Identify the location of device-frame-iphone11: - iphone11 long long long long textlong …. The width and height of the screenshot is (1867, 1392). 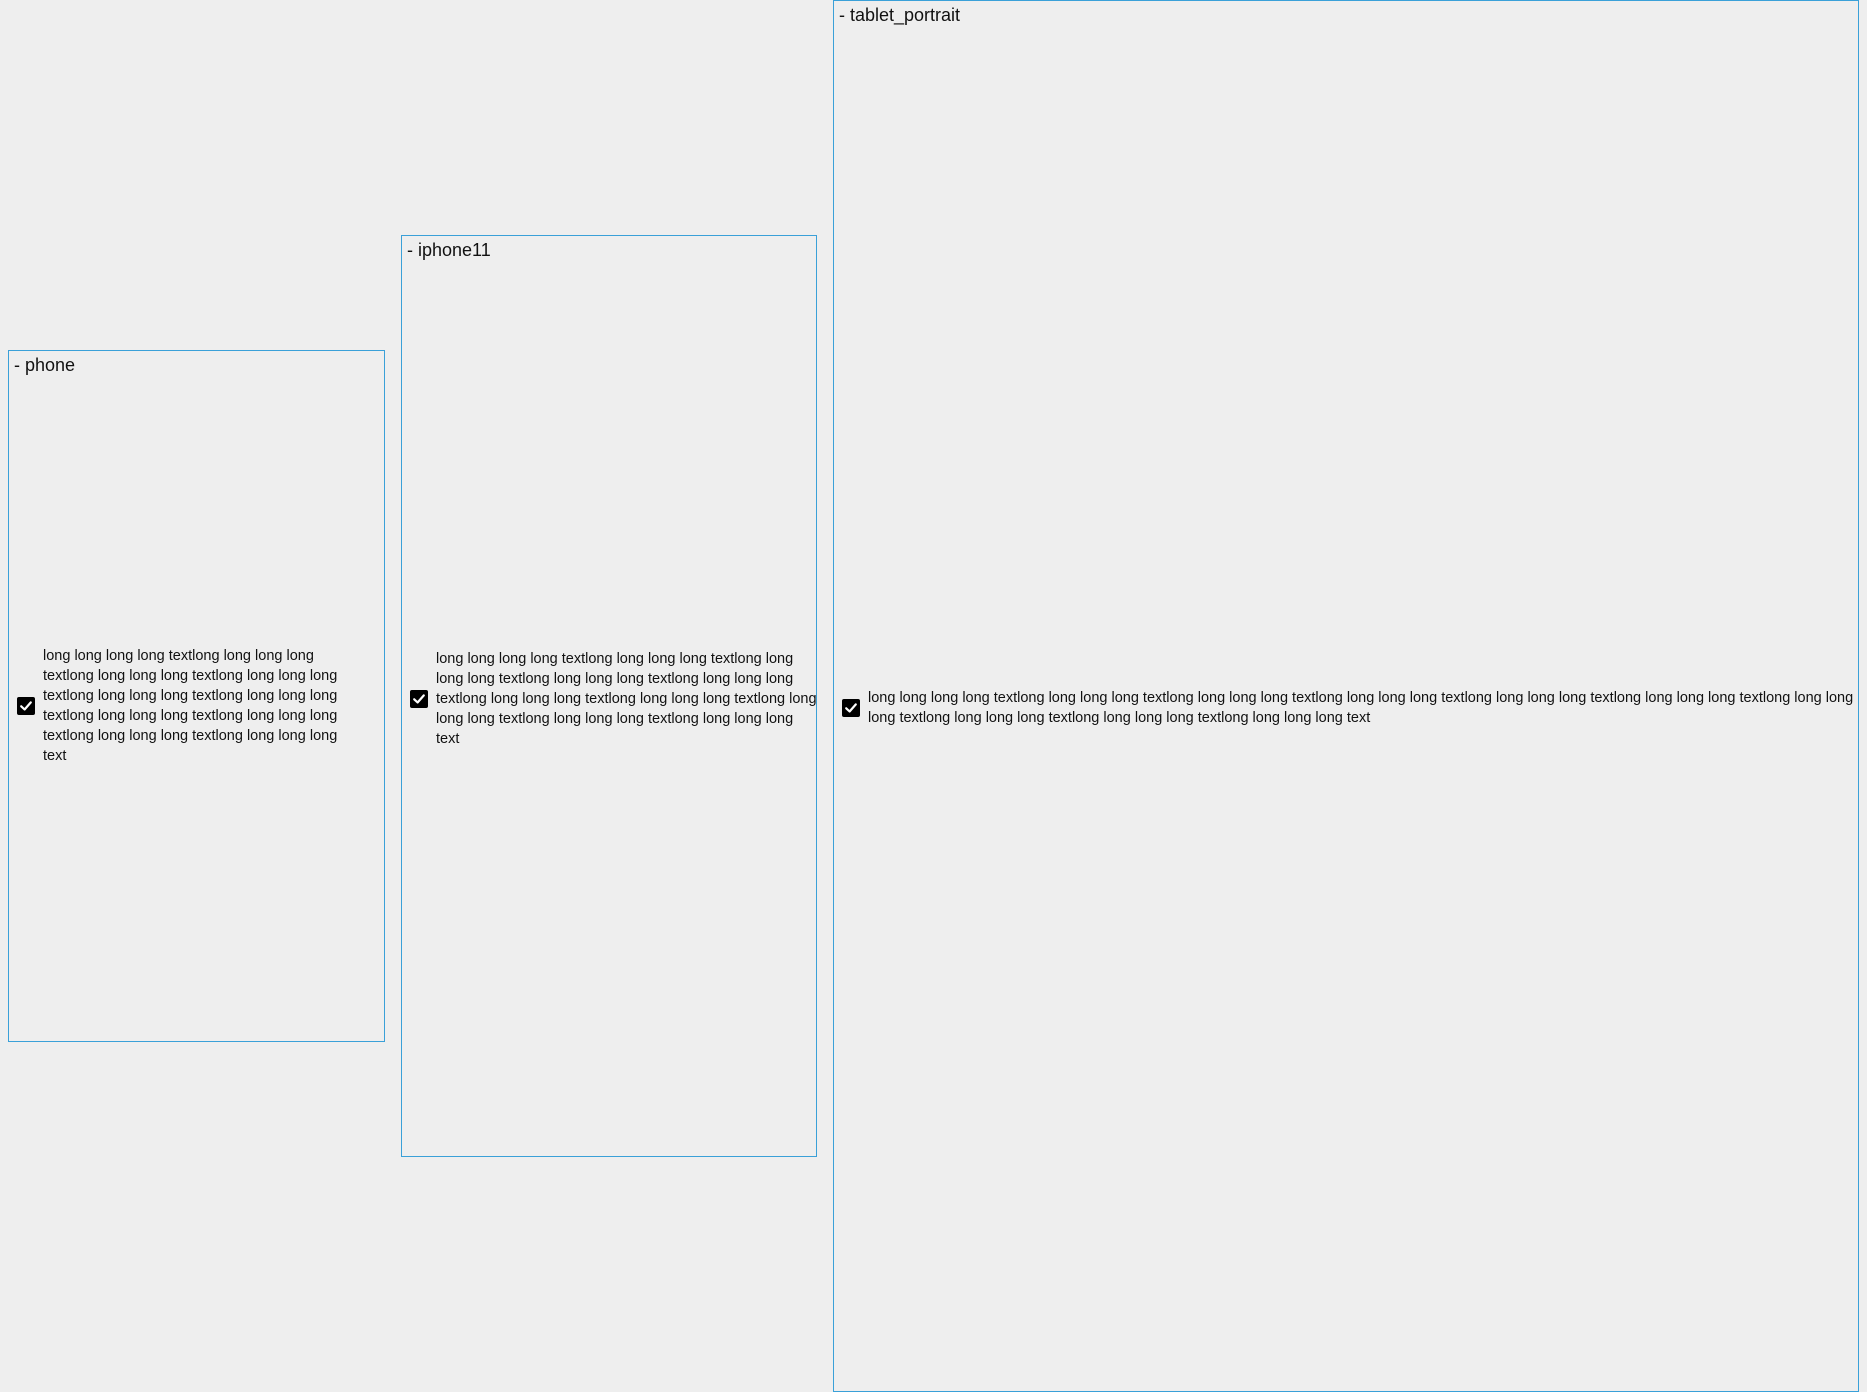
(609, 696).